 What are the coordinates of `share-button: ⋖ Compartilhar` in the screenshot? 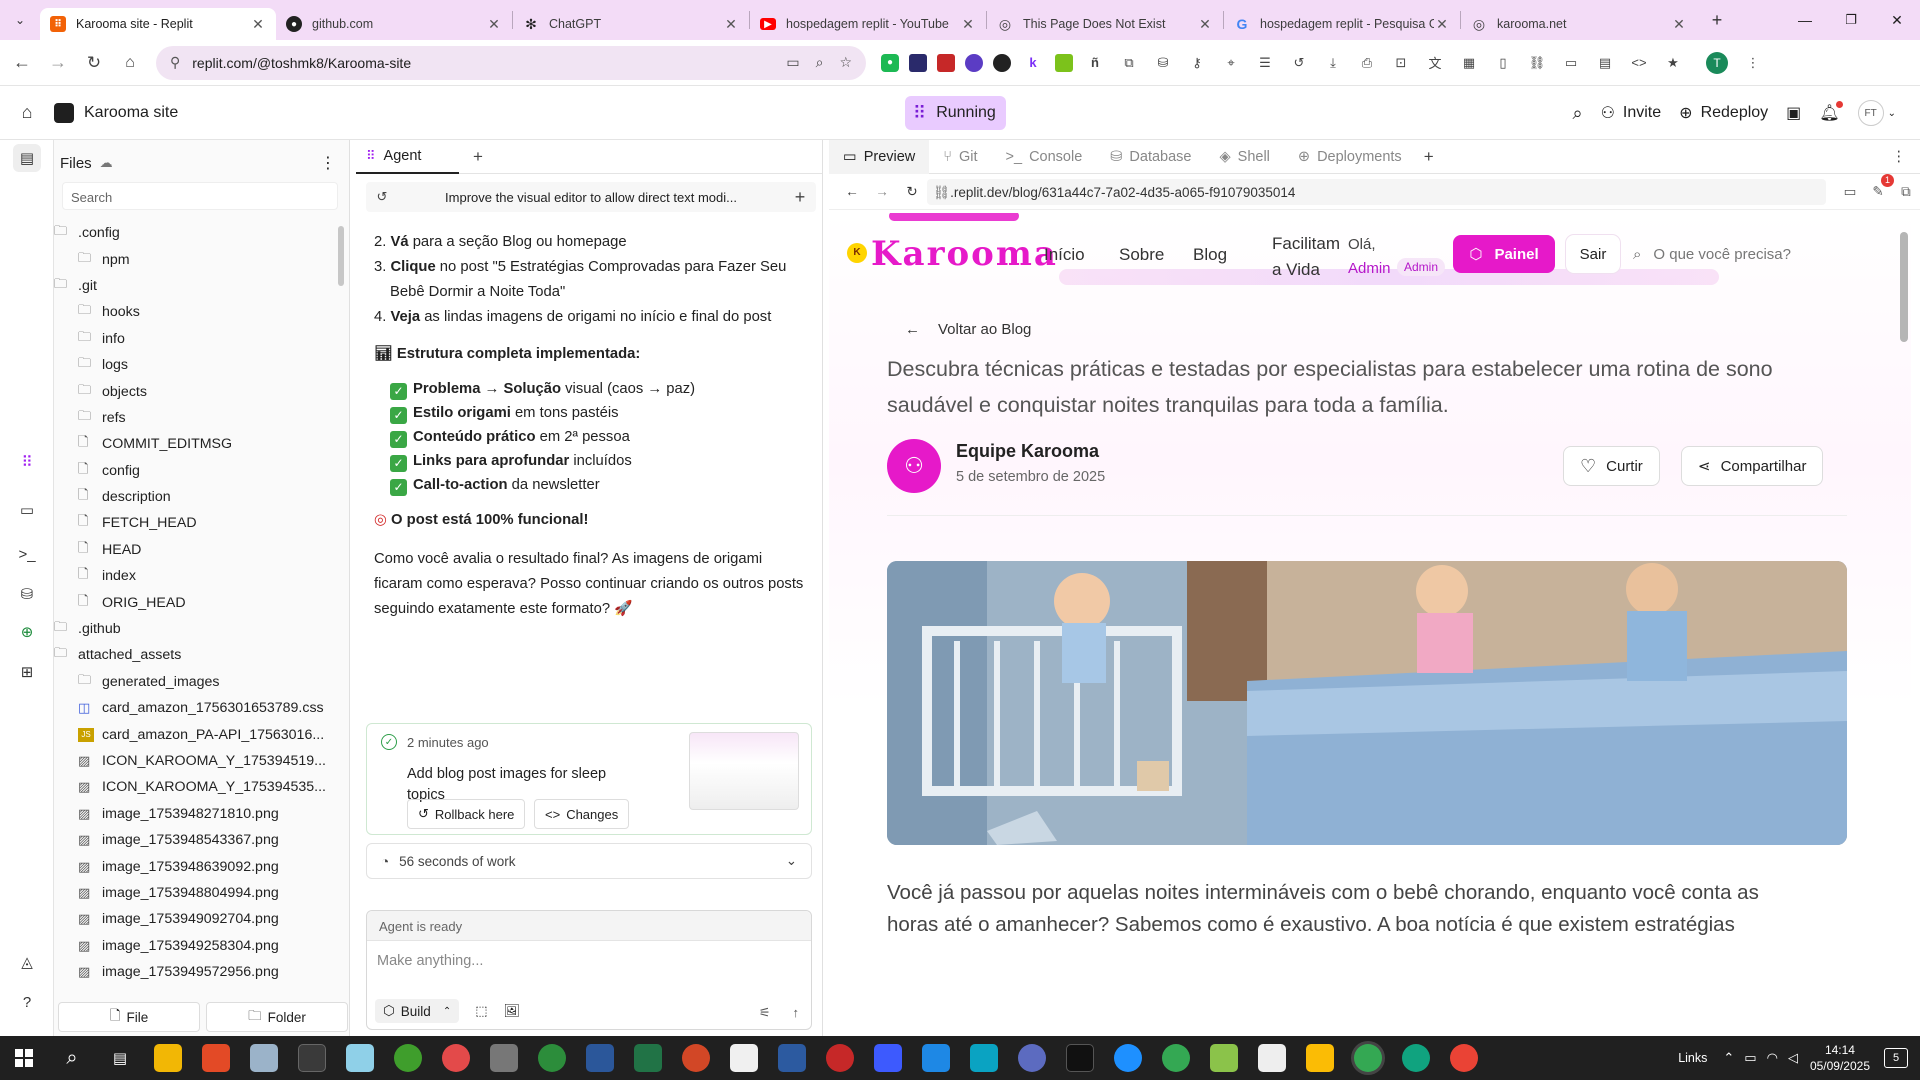 It's located at (1752, 466).